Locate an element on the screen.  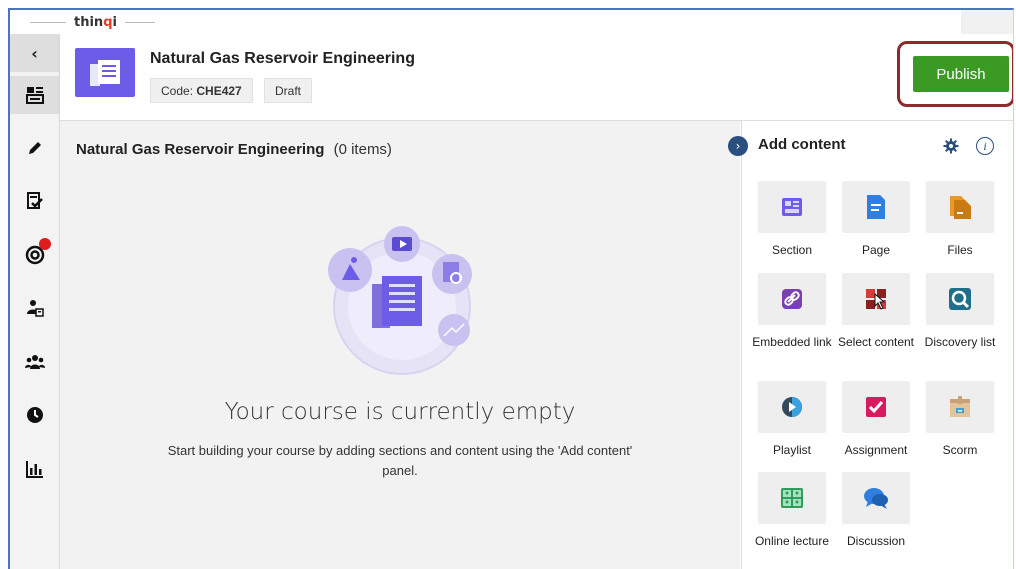
content-title-text: Natural Gas Reservoir Engineering is located at coordinates (200, 149).